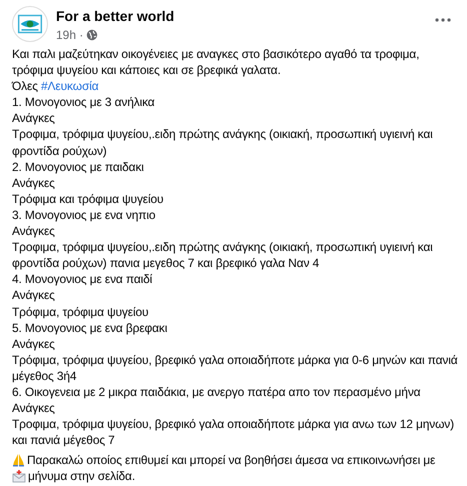 Image resolution: width=467 pixels, height=486 pixels. I want to click on post-text: 6. Οικογενεια με 2 μικρα παιδάκια, με ανεργο πατέρα απο τον περασμένο μήνα, so click(217, 392).